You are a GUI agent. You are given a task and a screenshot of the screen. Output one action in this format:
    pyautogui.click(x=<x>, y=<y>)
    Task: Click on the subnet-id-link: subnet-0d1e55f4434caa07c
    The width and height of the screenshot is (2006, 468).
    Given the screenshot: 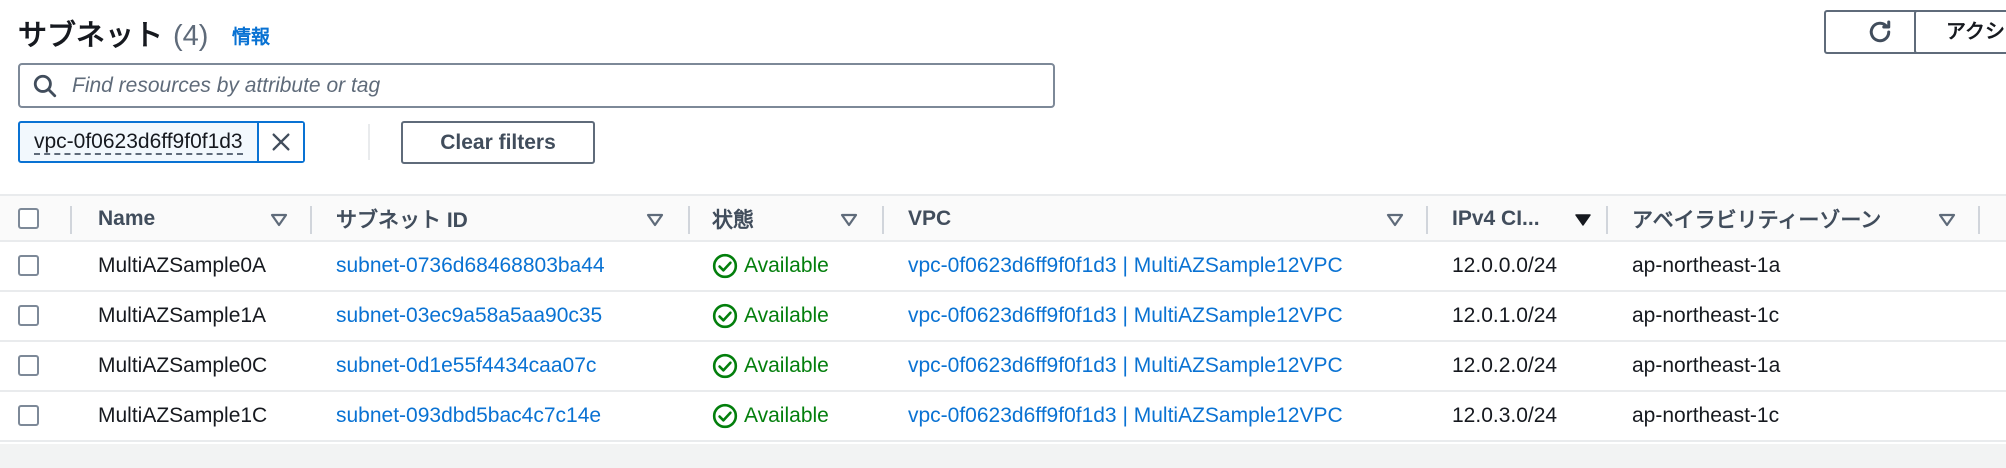 What is the action you would take?
    pyautogui.click(x=466, y=366)
    